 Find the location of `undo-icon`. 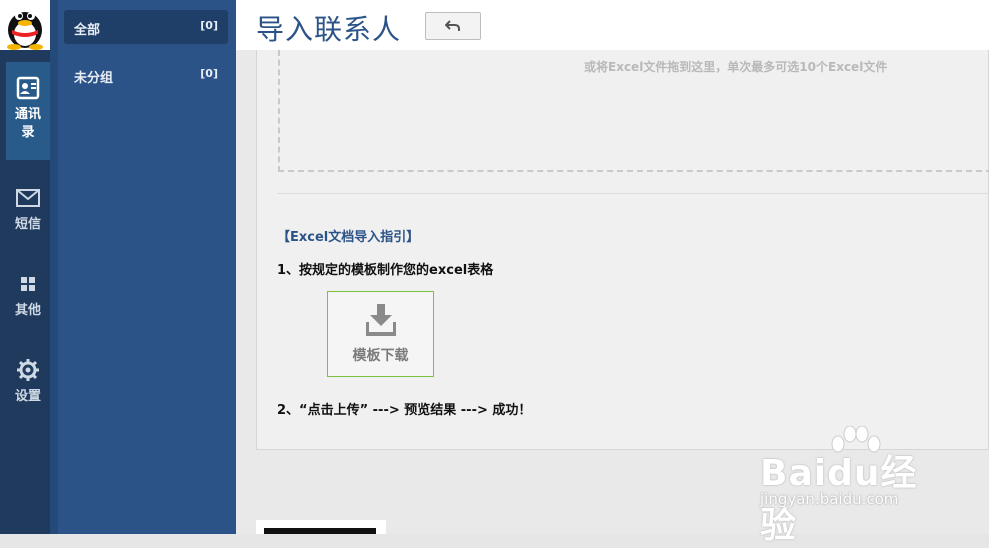

undo-icon is located at coordinates (452, 25).